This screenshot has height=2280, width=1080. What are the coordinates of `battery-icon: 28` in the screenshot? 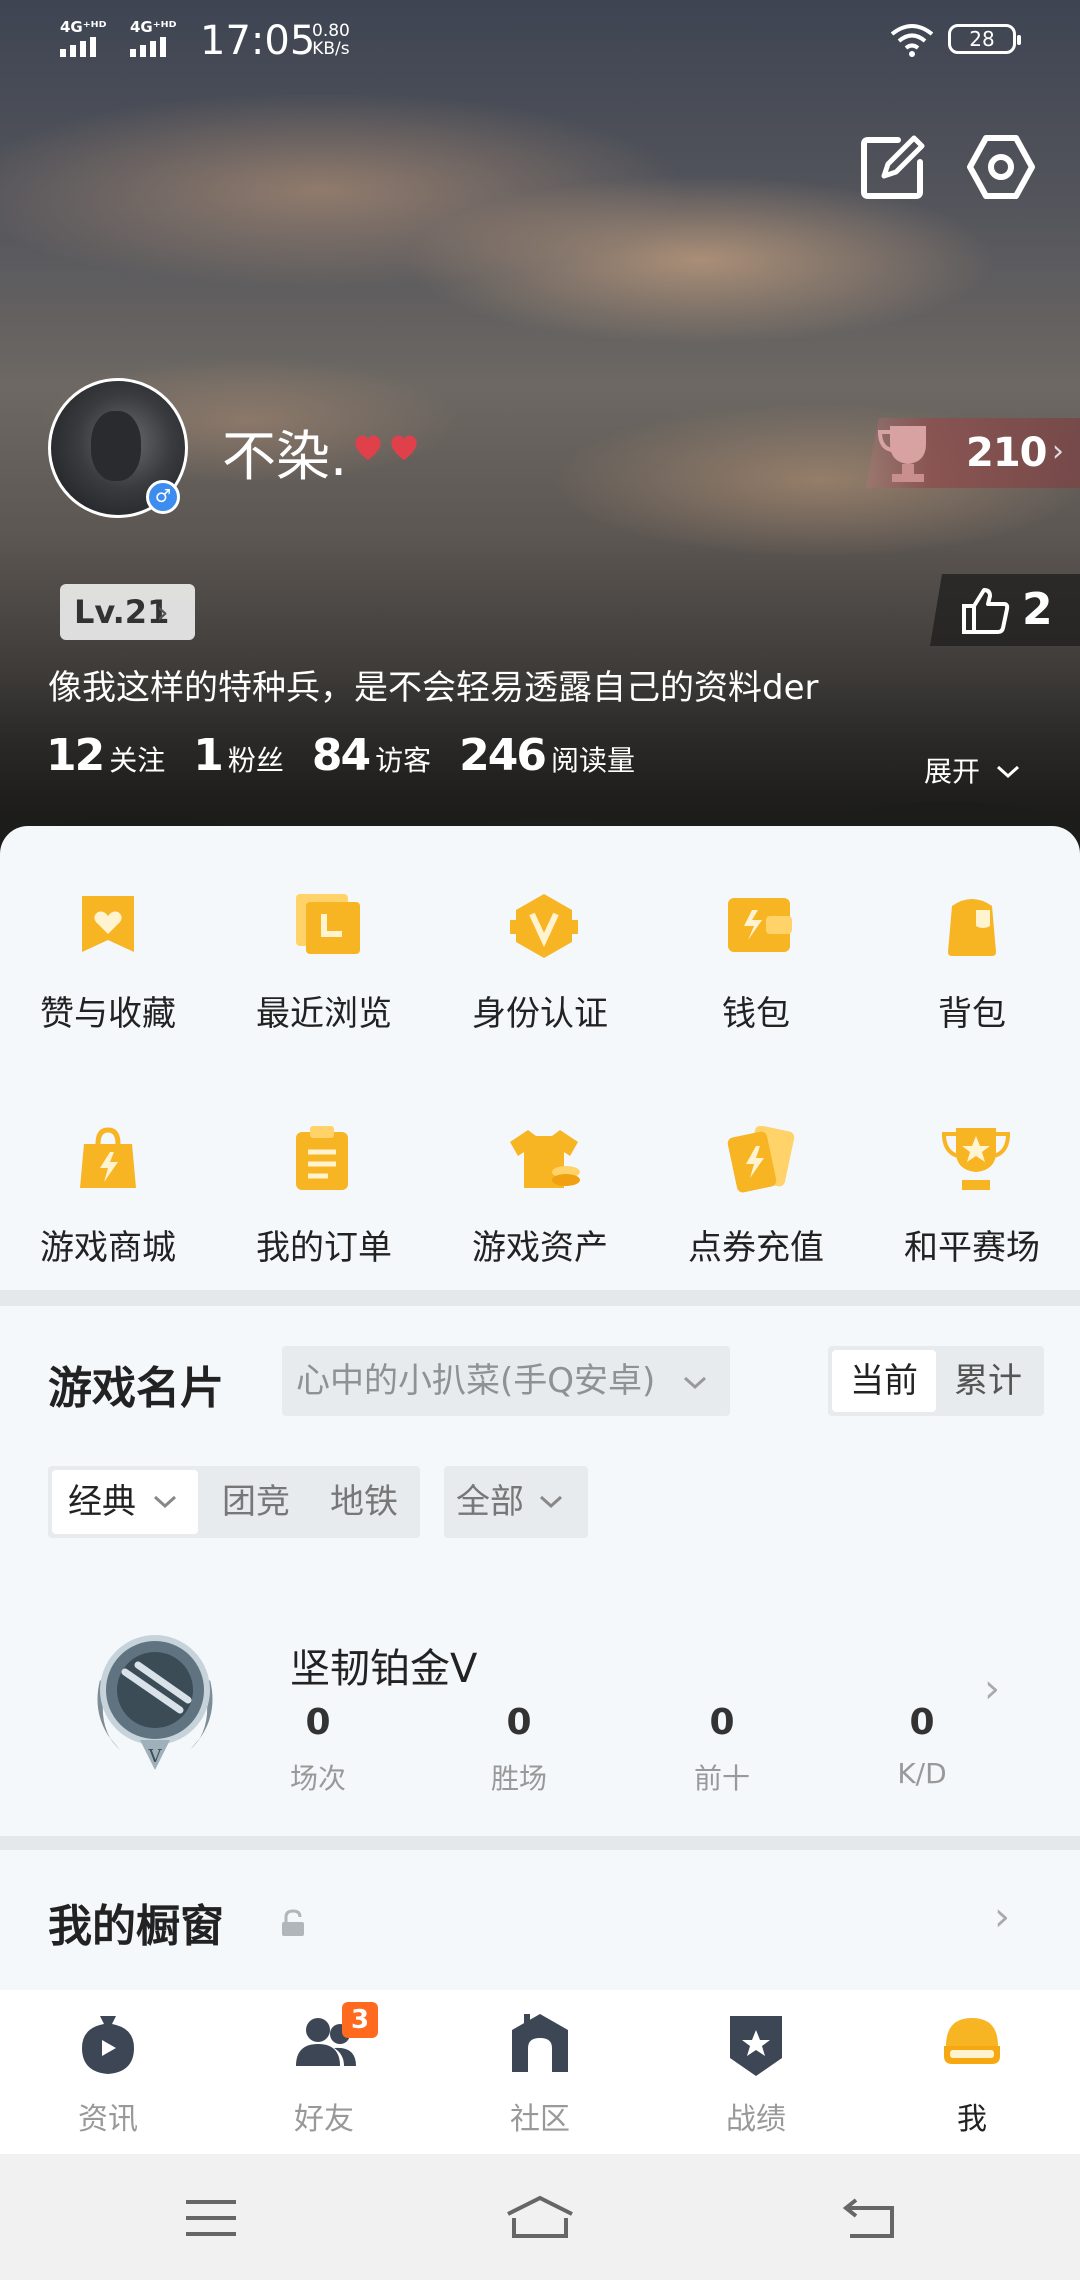 It's located at (984, 39).